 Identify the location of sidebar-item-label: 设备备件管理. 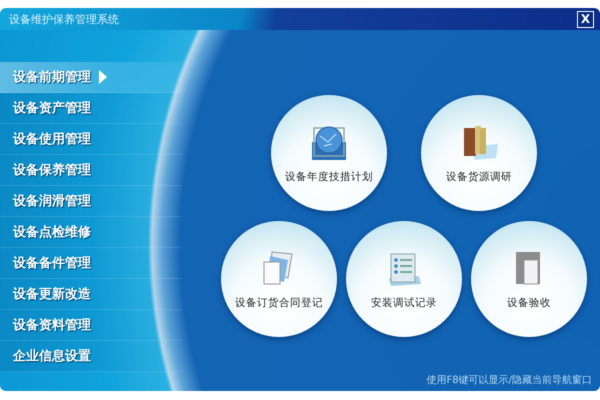
(52, 263).